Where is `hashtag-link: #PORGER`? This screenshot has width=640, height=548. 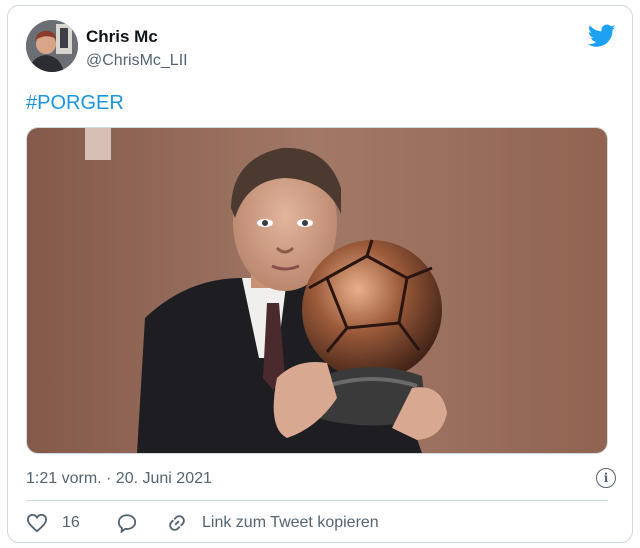 hashtag-link: #PORGER is located at coordinates (75, 103).